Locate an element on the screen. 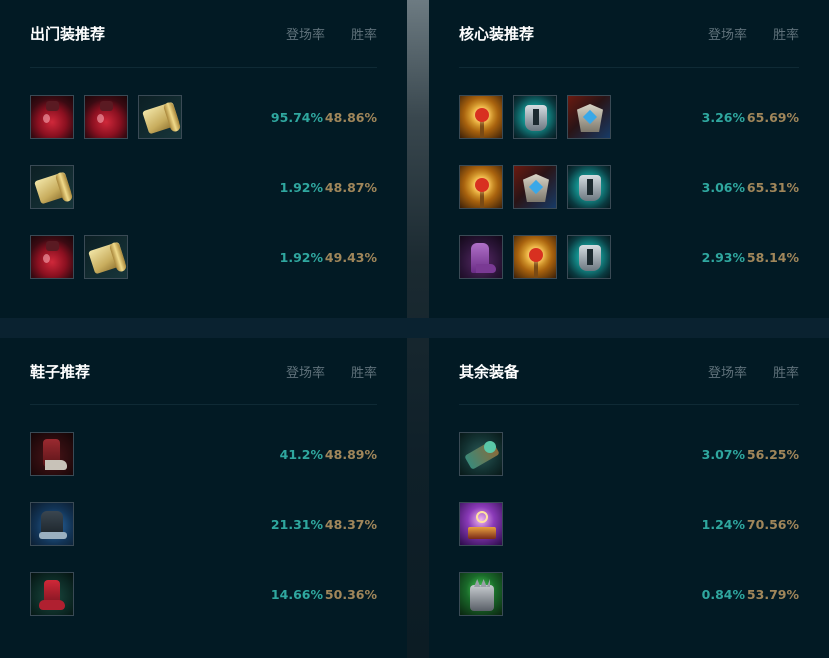  pick-rate-value: 2.93% is located at coordinates (723, 257).